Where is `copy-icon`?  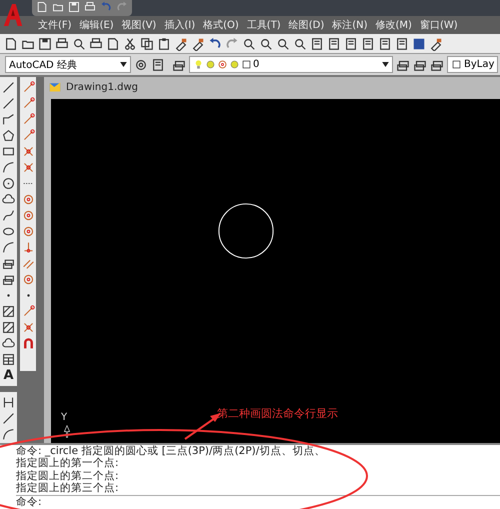 copy-icon is located at coordinates (147, 43).